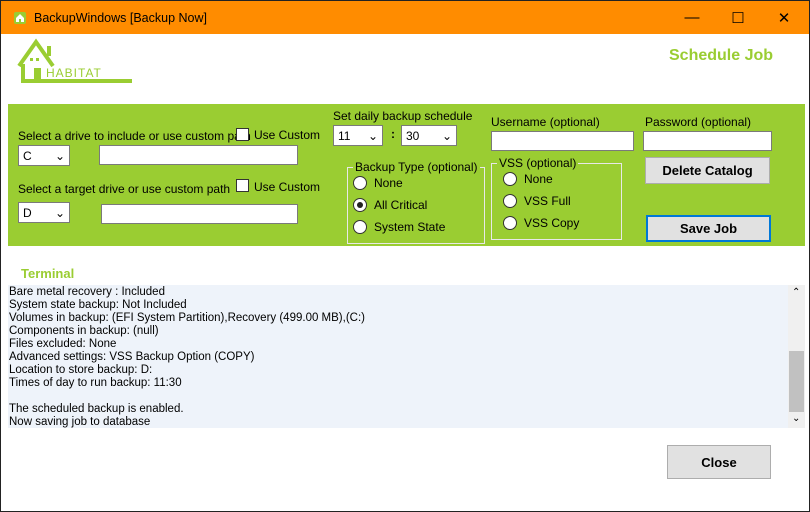  I want to click on option-label: VSS Full, so click(547, 201).